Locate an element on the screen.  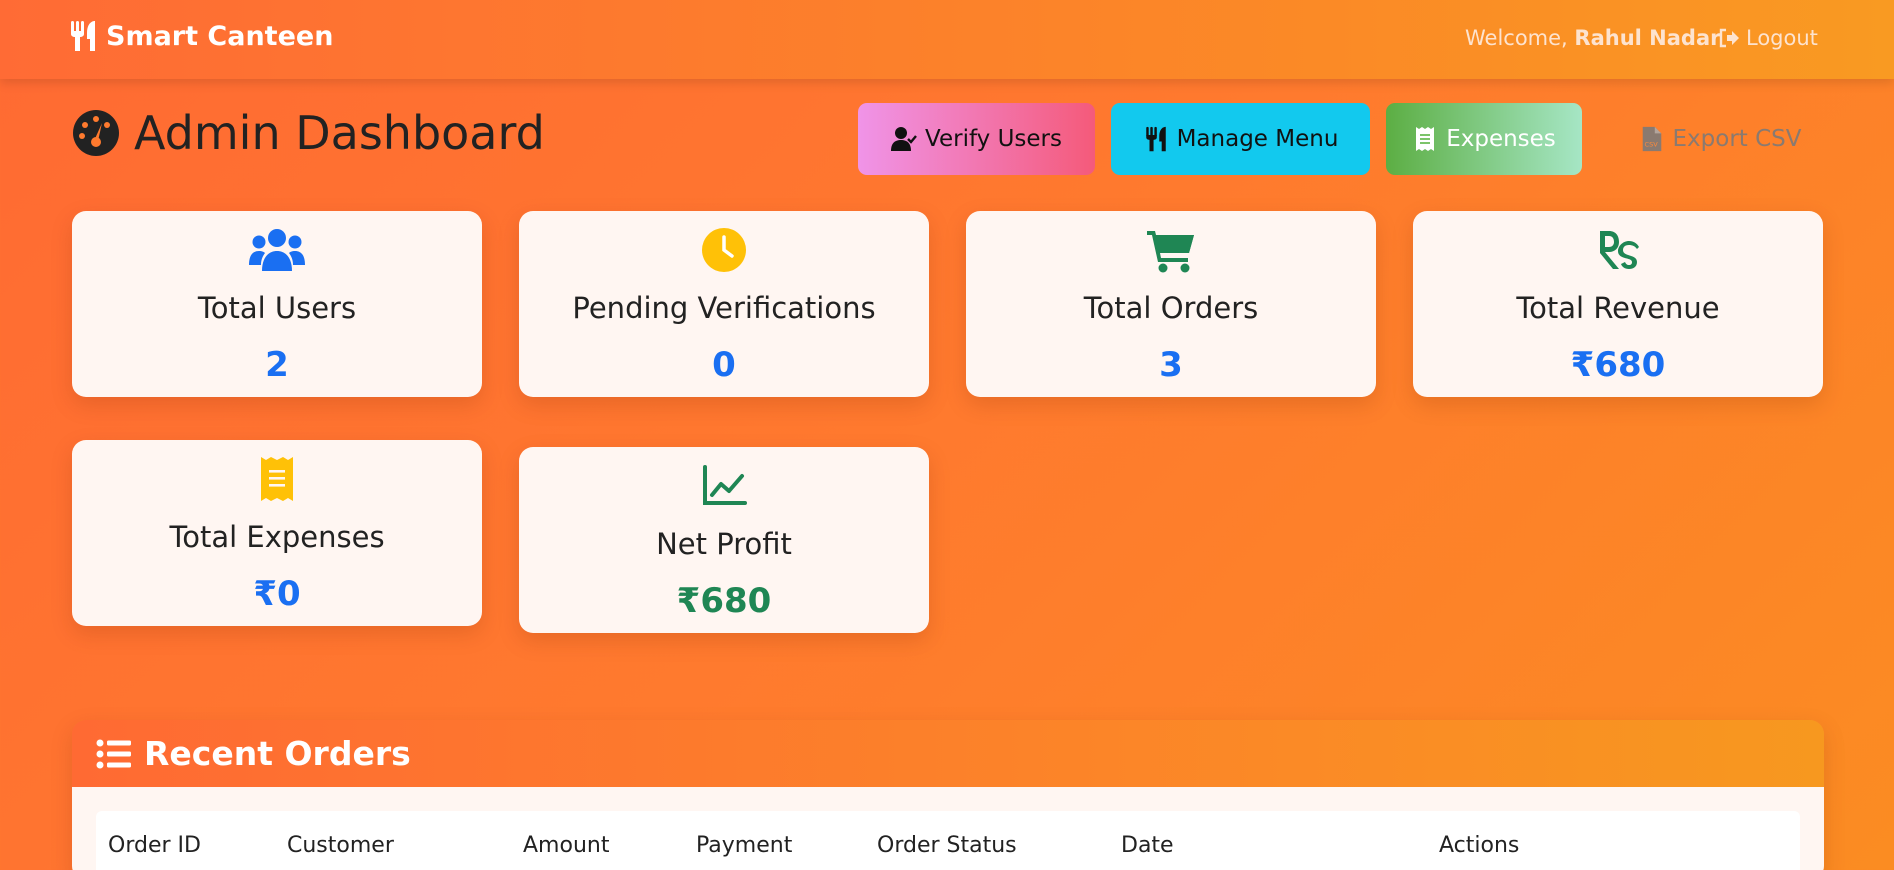
stat-value: ₹0 is located at coordinates (277, 594).